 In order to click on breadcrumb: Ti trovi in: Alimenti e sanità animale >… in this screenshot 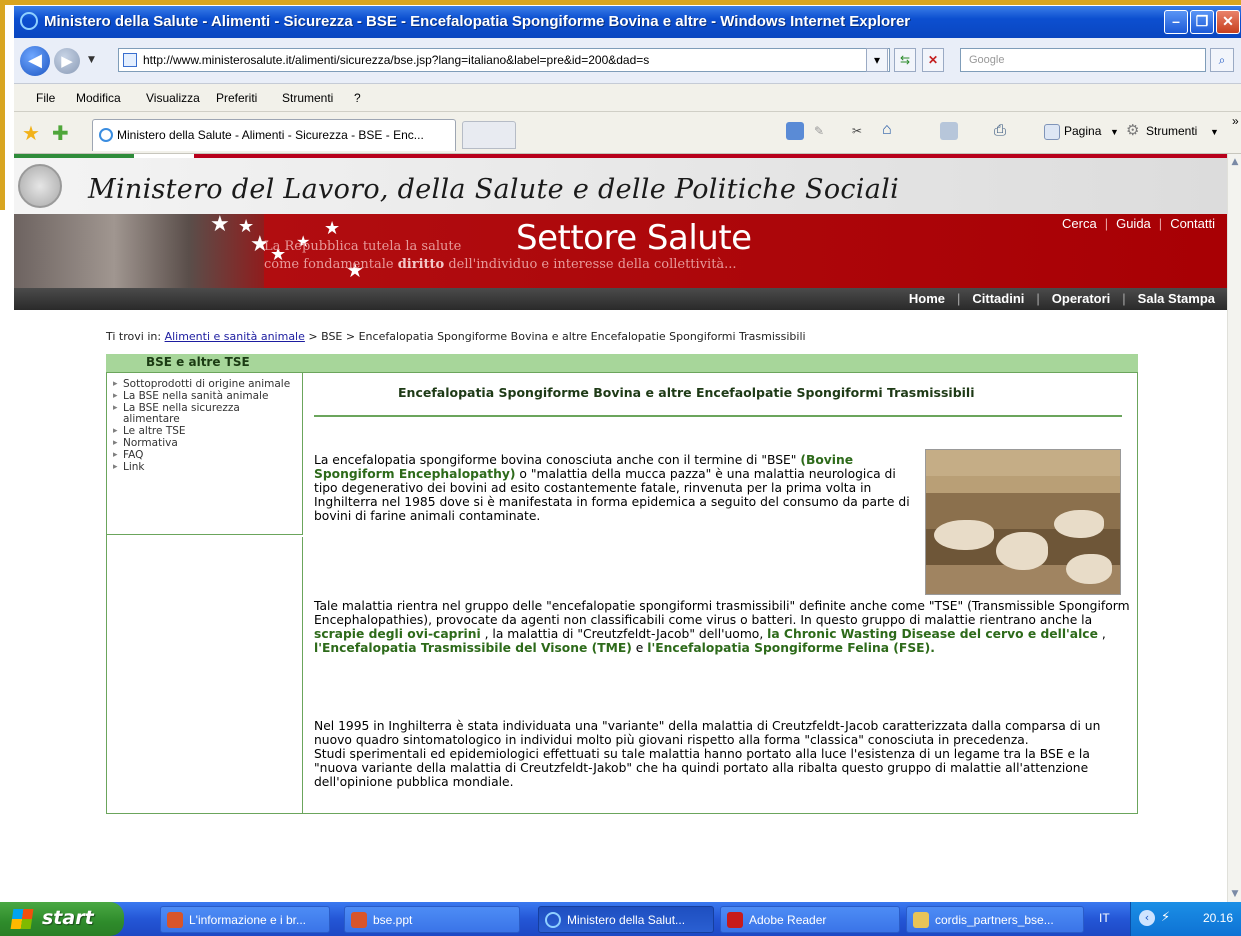, I will do `click(456, 336)`.